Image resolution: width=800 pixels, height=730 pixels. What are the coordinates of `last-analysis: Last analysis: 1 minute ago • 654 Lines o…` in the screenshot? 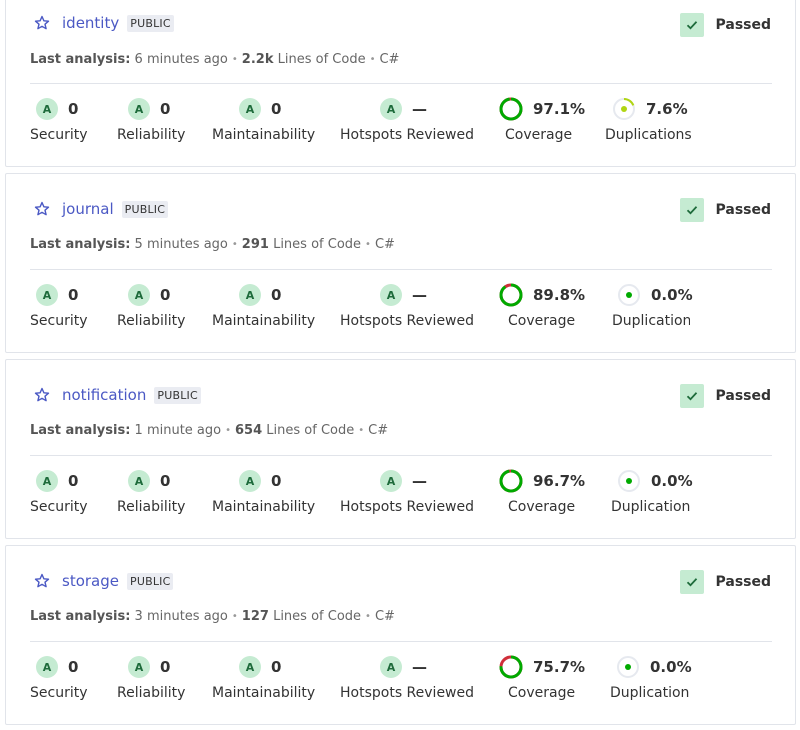 It's located at (209, 430).